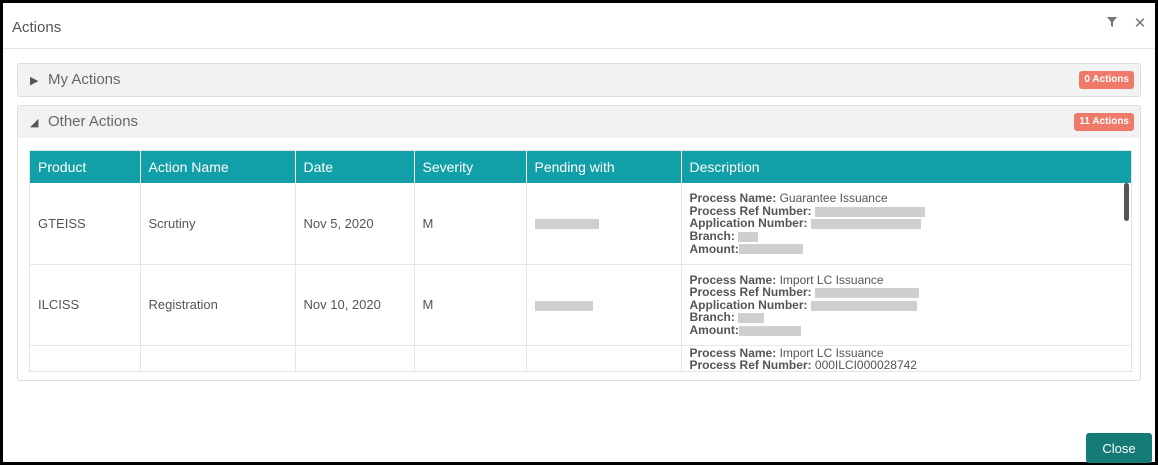 The width and height of the screenshot is (1158, 465). I want to click on my-actions-panel: ▶ My Actions 0 Actions, so click(579, 80).